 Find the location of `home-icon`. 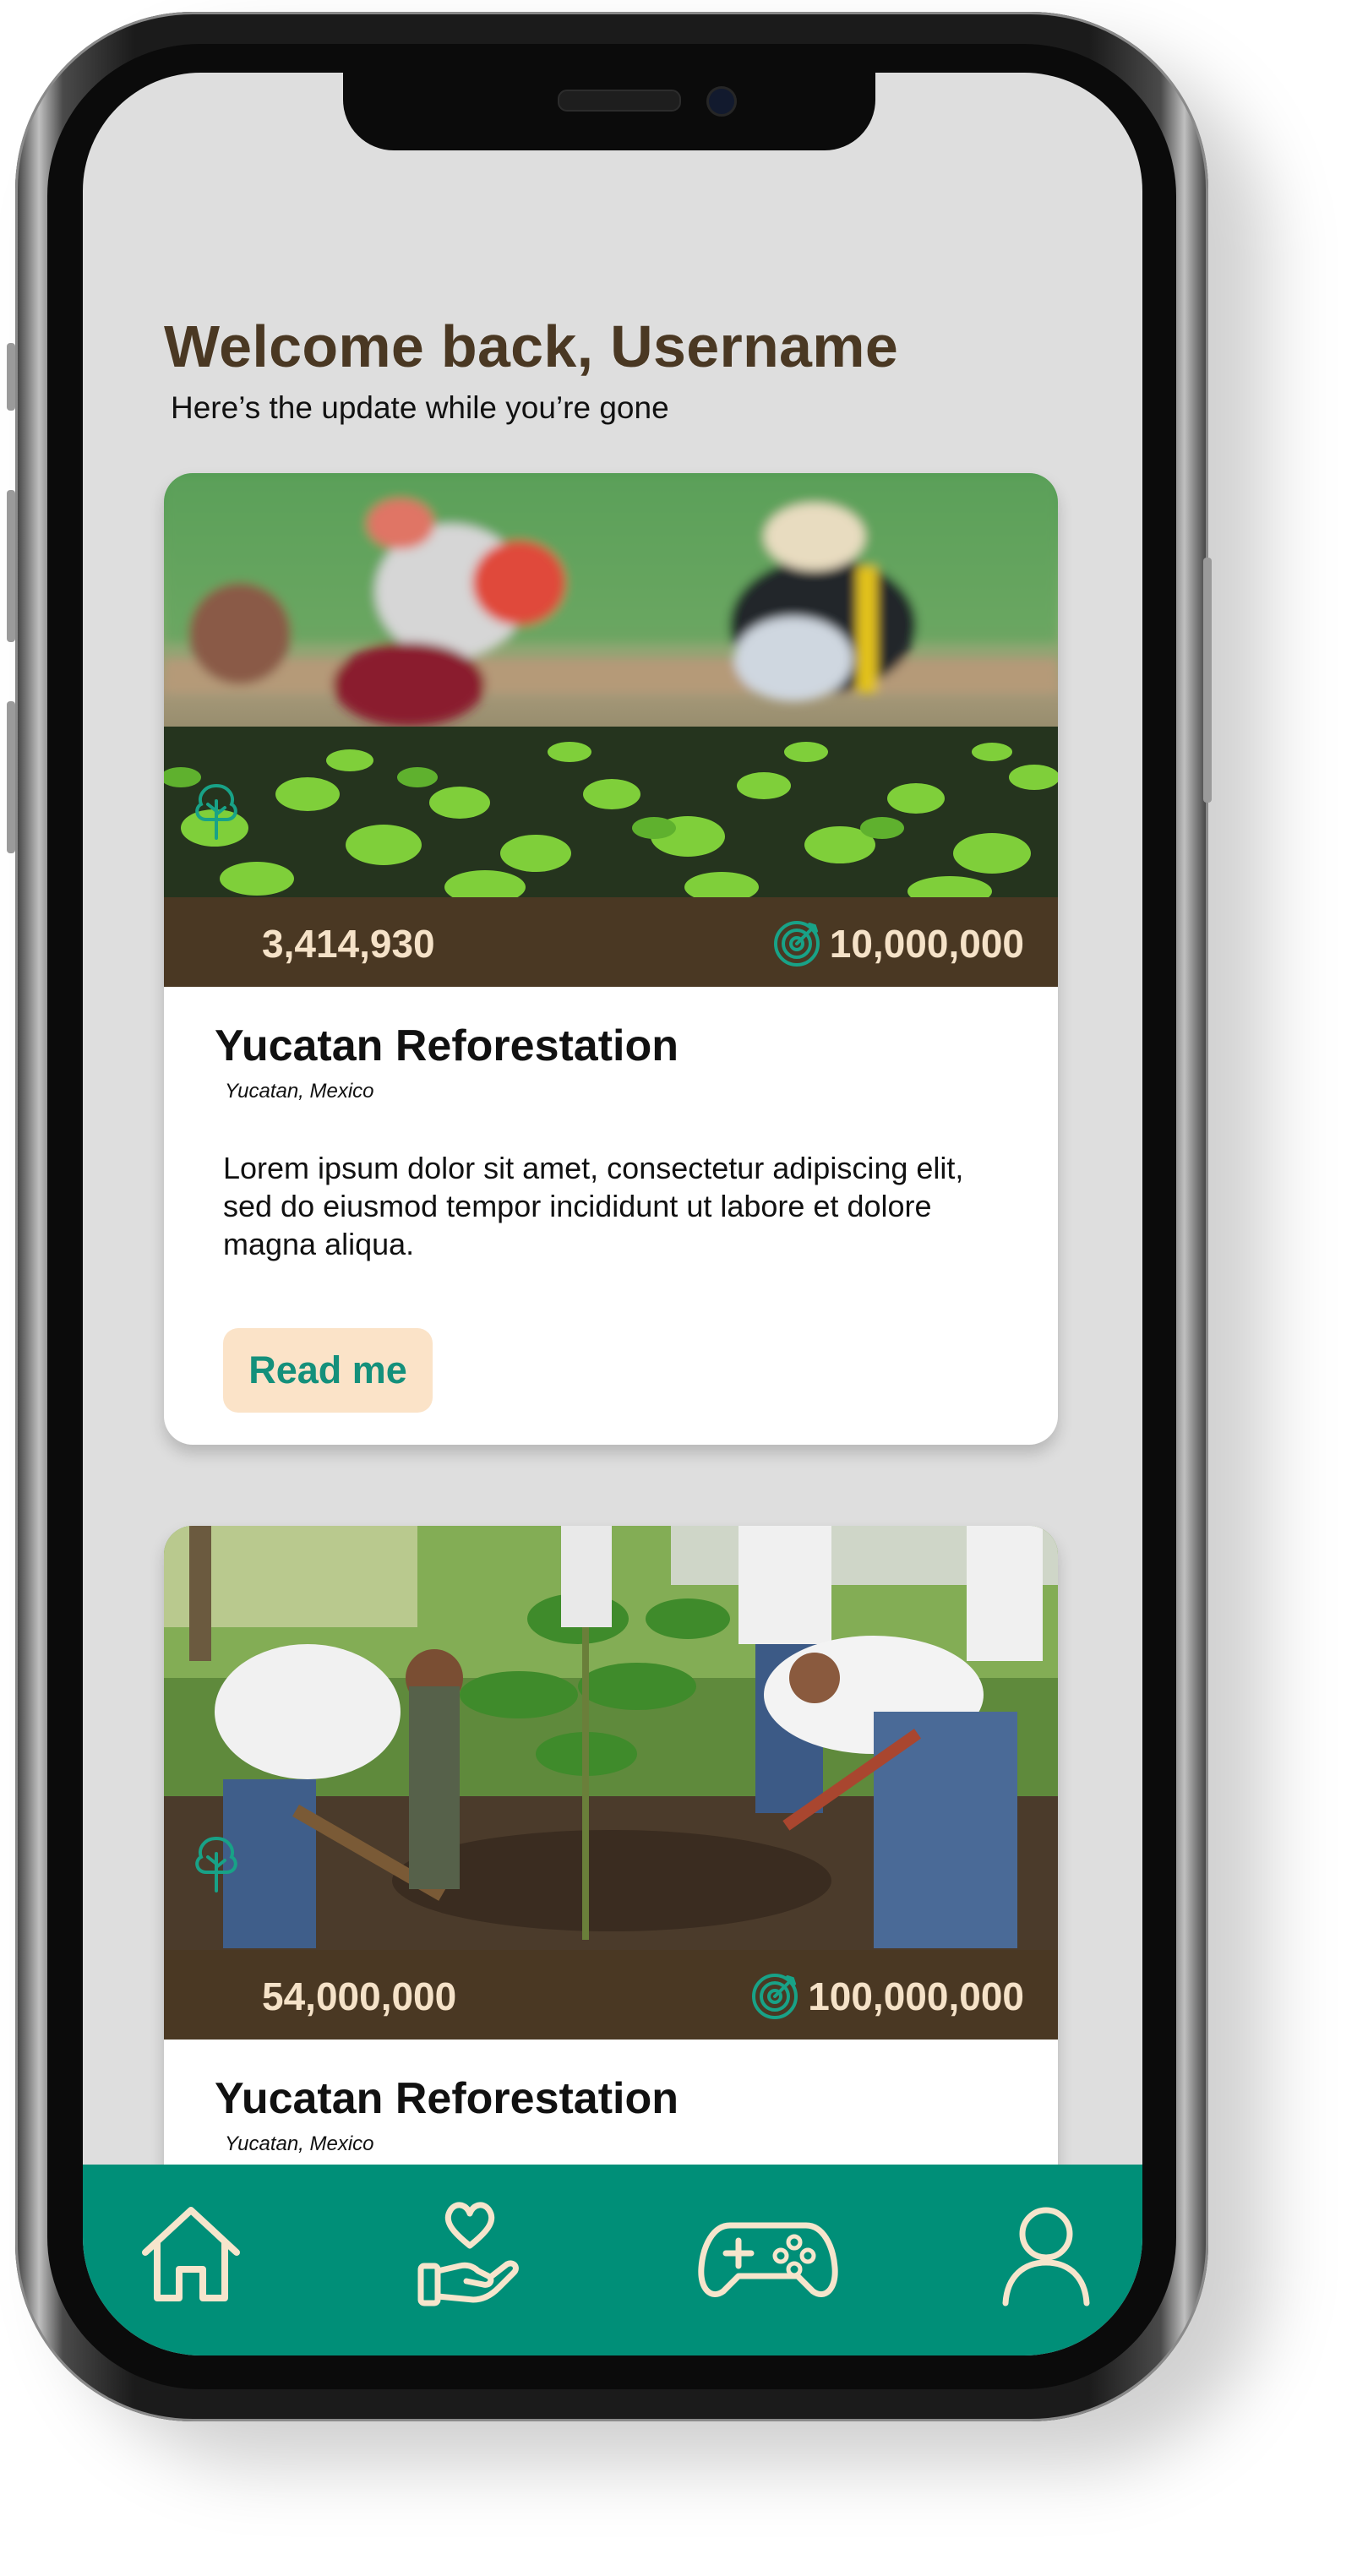

home-icon is located at coordinates (191, 2254).